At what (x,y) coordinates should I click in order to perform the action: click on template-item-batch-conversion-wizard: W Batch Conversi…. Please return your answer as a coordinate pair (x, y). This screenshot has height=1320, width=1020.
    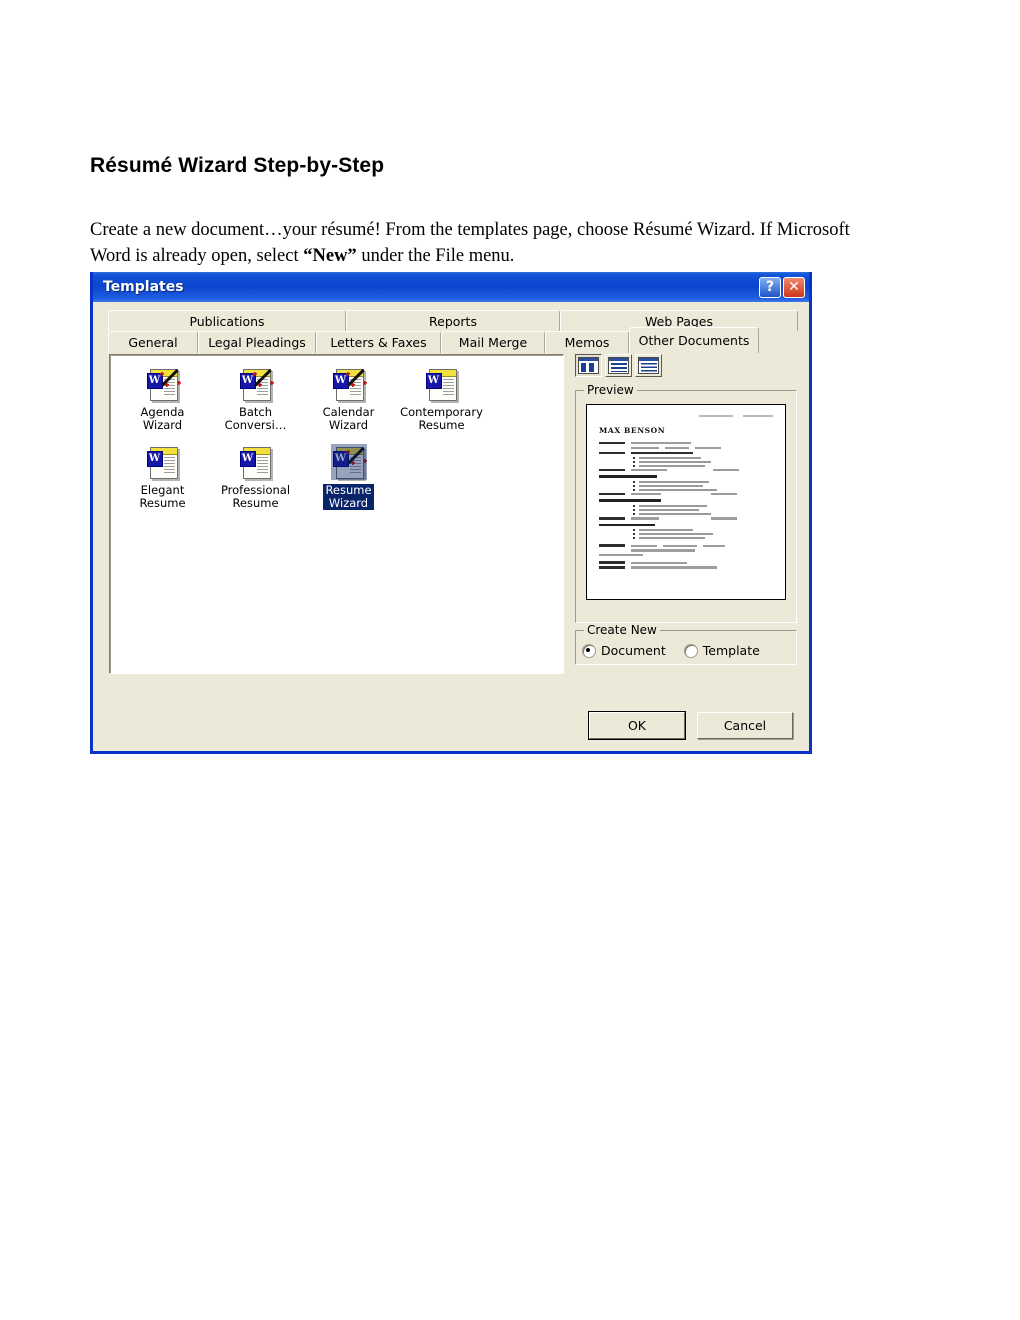
    Looking at the image, I should click on (255, 402).